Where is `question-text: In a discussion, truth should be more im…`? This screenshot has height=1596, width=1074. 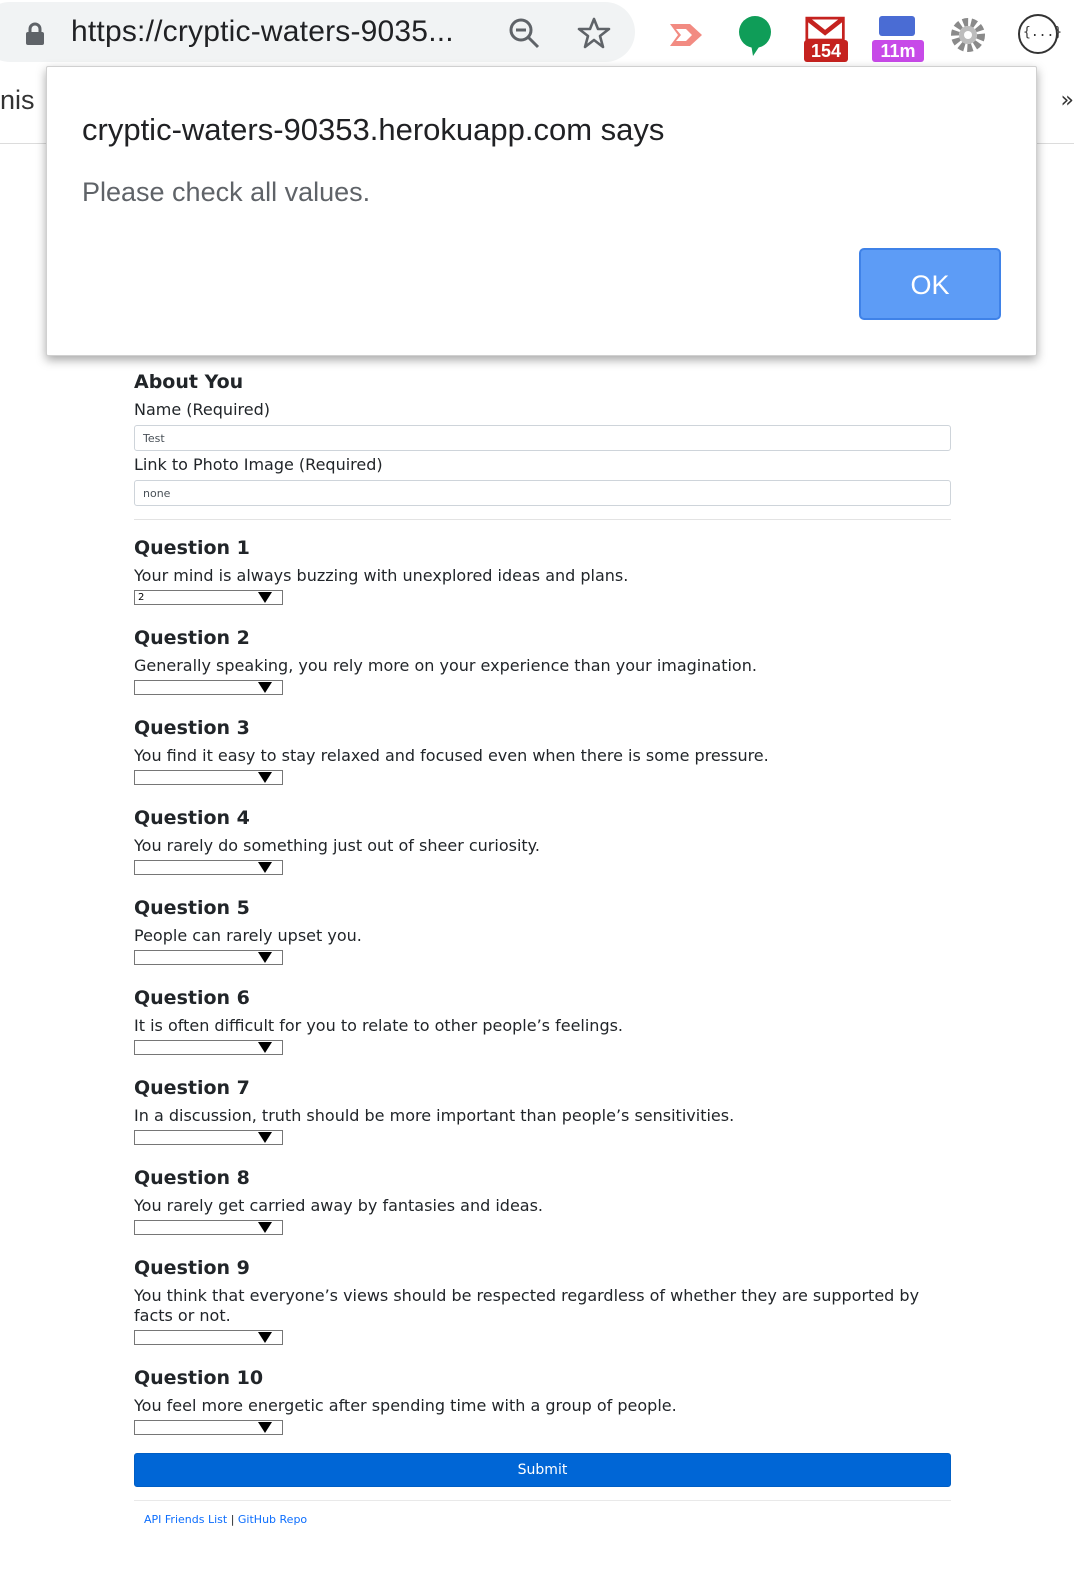
question-text: In a discussion, truth should be more im… is located at coordinates (434, 1115).